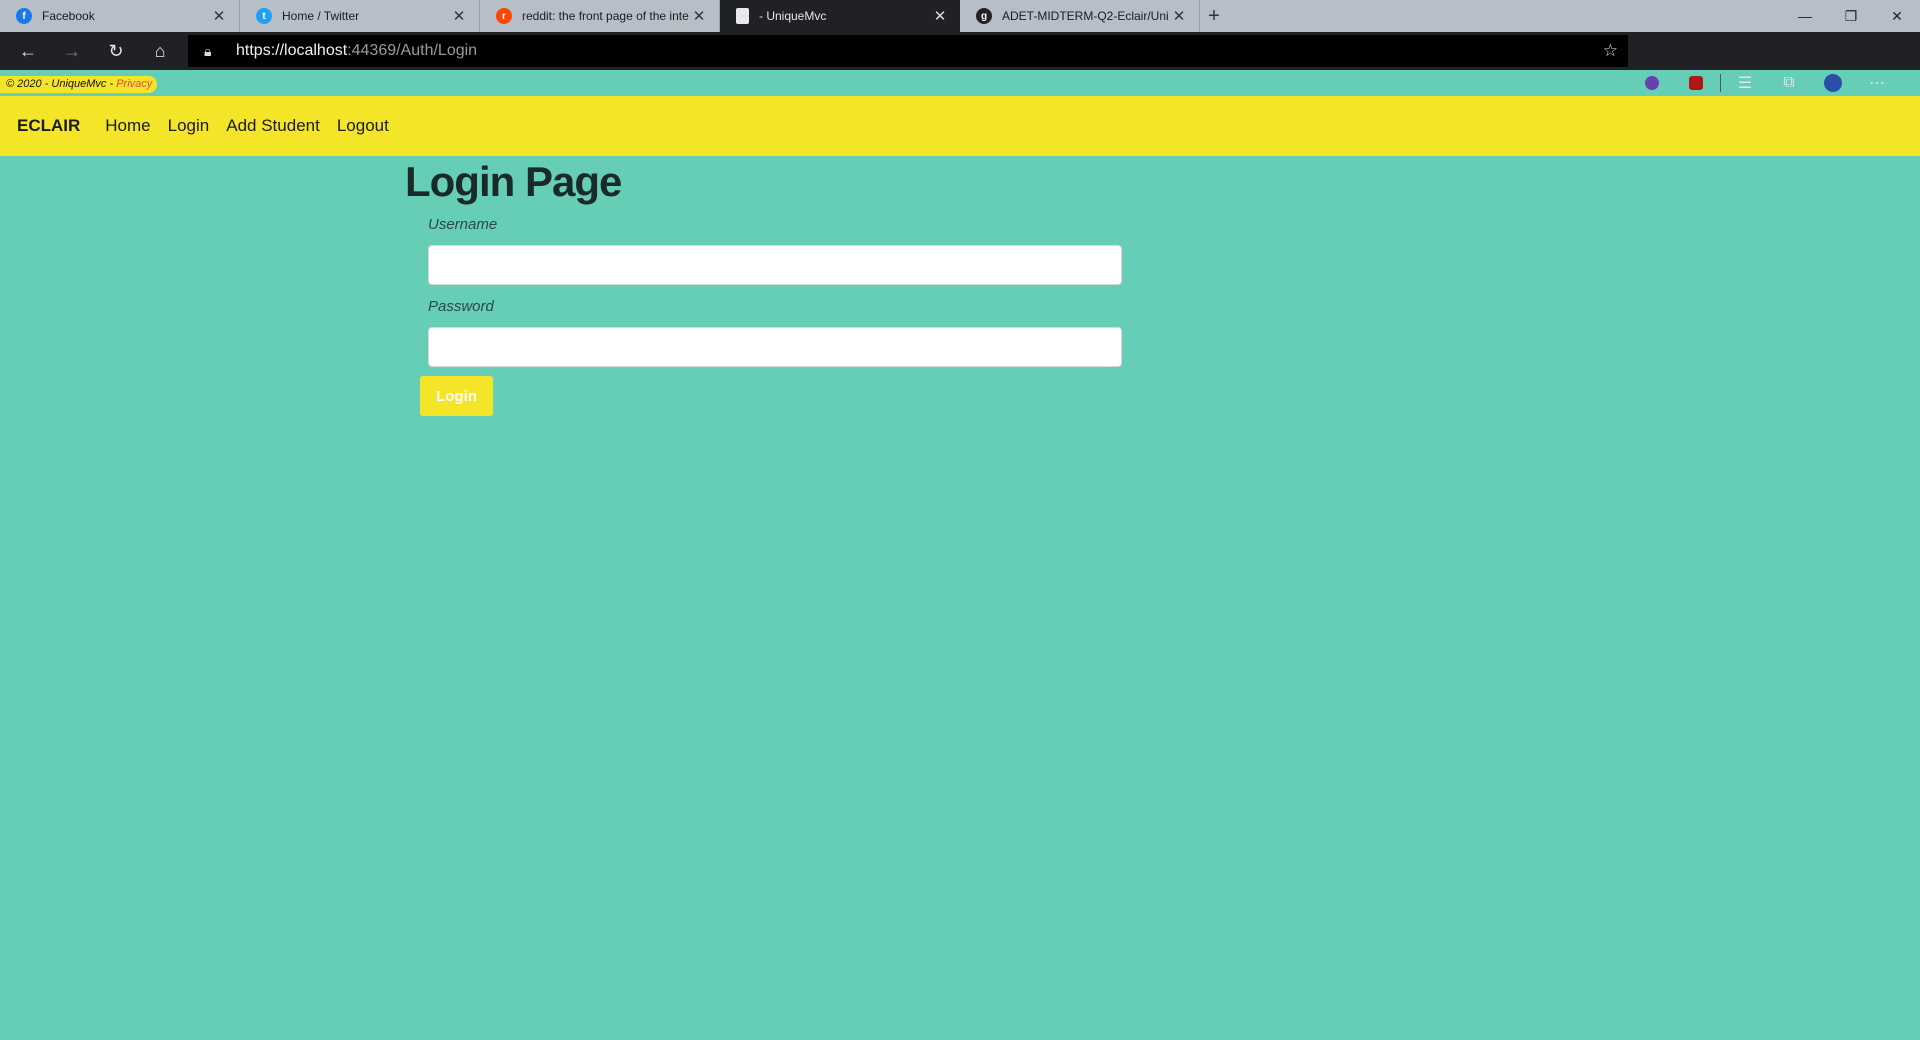 The width and height of the screenshot is (1920, 1040). Describe the element at coordinates (775, 347) in the screenshot. I see `password-field` at that location.